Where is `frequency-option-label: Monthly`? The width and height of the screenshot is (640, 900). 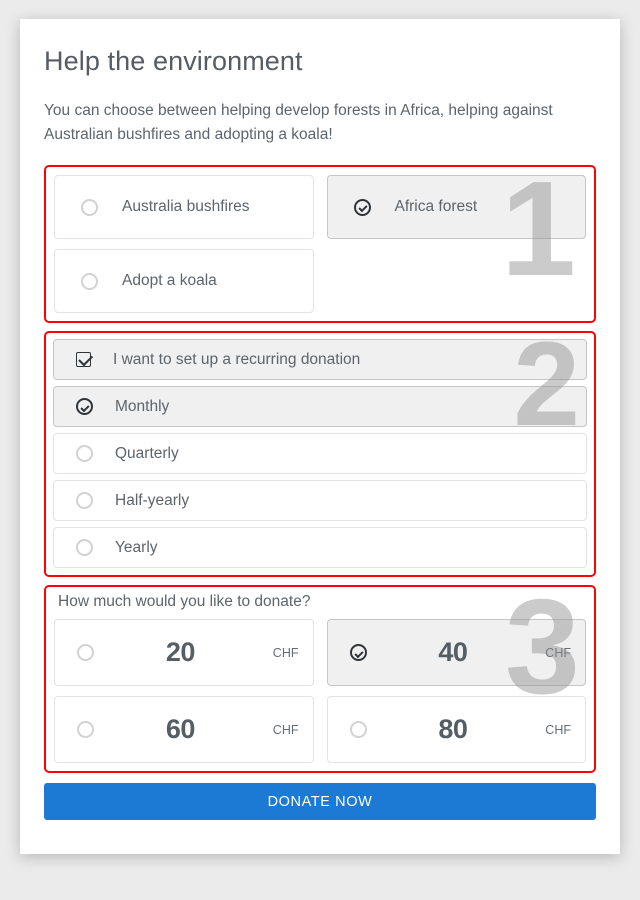 frequency-option-label: Monthly is located at coordinates (142, 406).